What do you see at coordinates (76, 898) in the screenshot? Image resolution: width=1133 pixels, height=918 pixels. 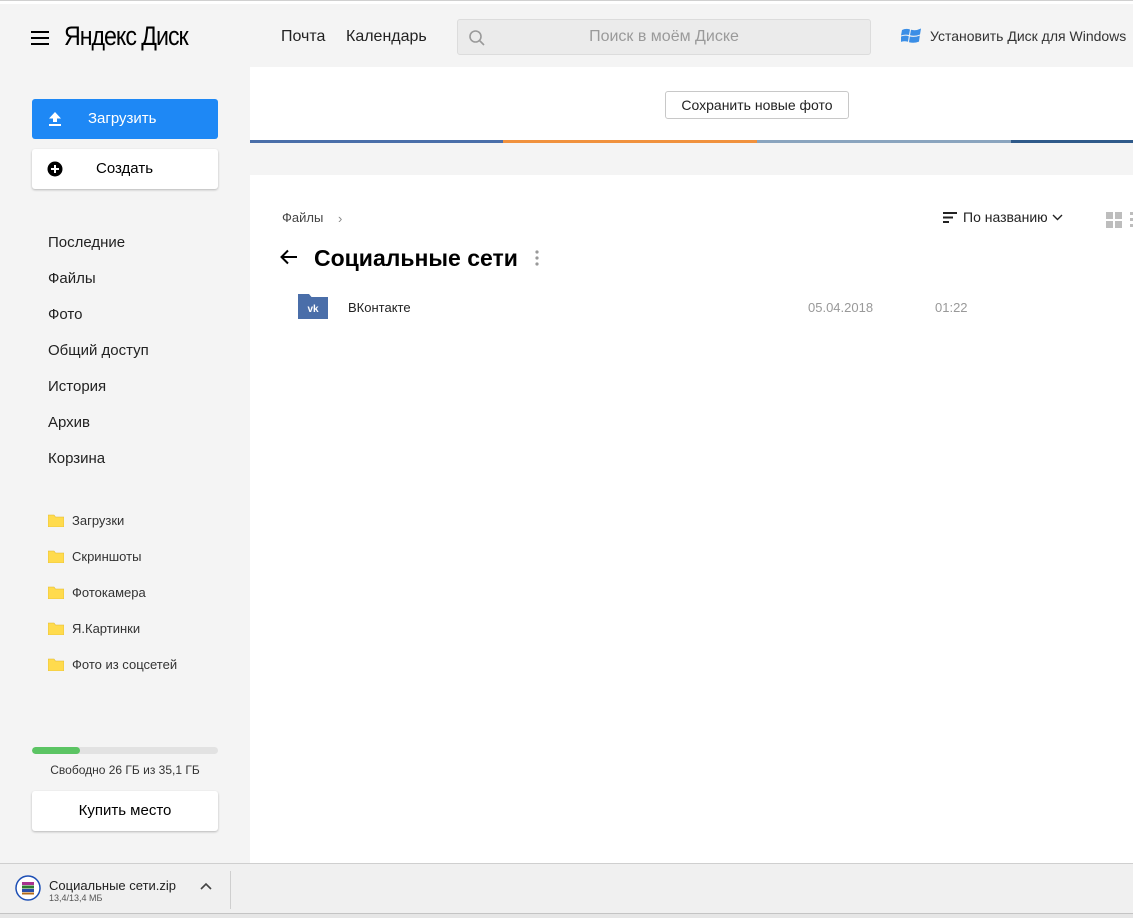 I see `download-progress-text: 13,4/13,4 МБ` at bounding box center [76, 898].